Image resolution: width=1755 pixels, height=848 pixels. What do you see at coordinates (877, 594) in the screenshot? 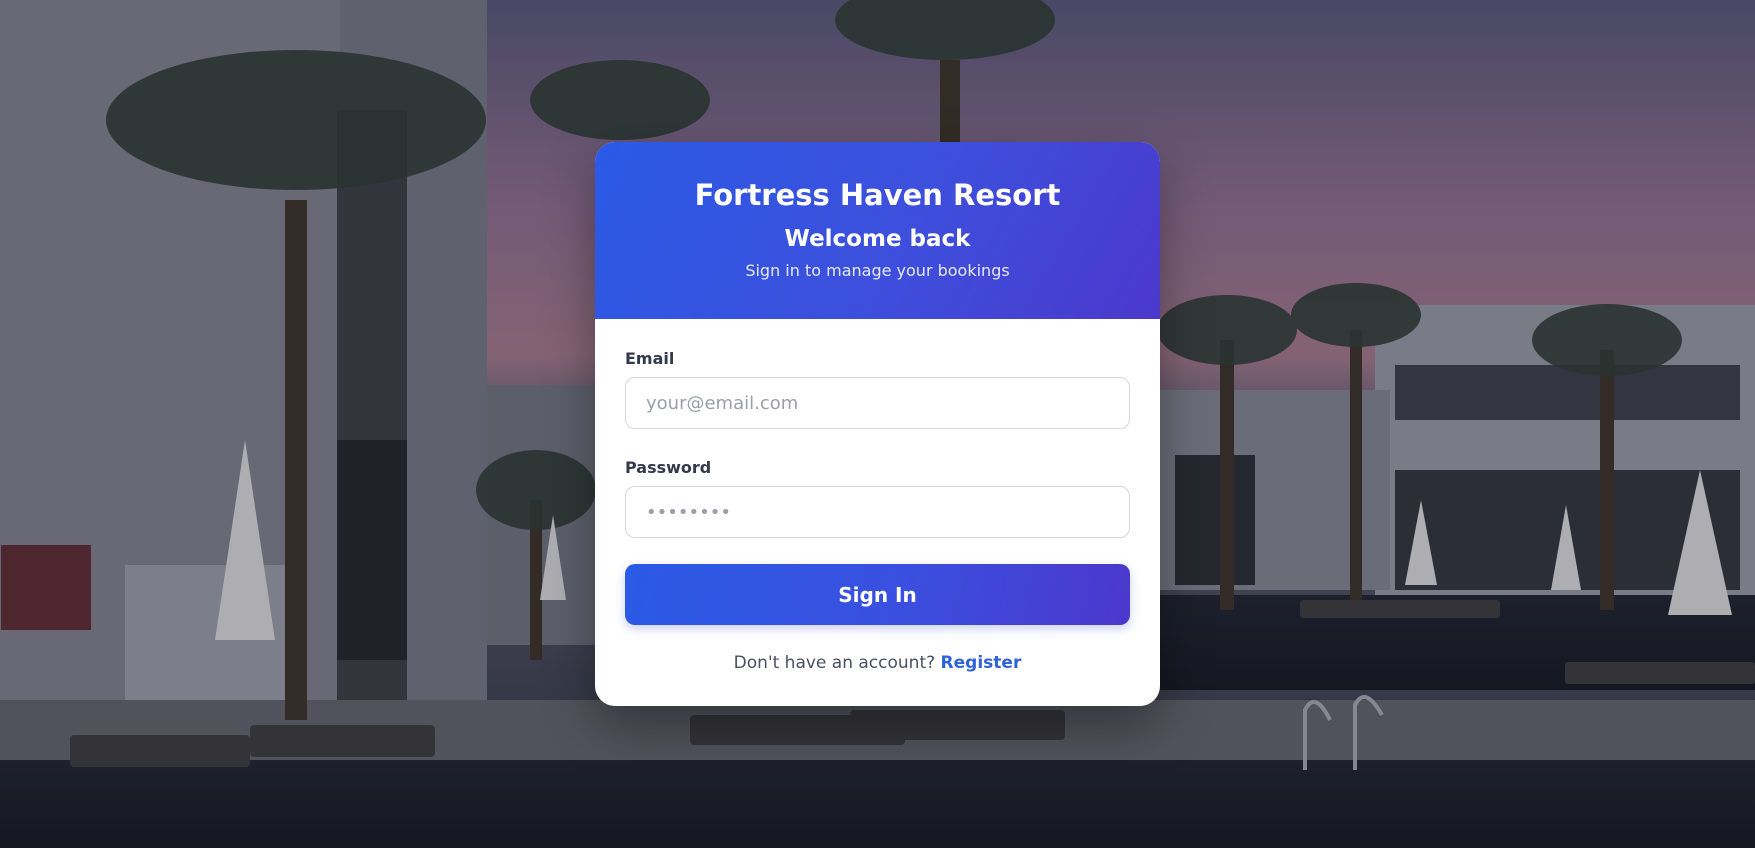
I see `sign-in-button: Sign In` at bounding box center [877, 594].